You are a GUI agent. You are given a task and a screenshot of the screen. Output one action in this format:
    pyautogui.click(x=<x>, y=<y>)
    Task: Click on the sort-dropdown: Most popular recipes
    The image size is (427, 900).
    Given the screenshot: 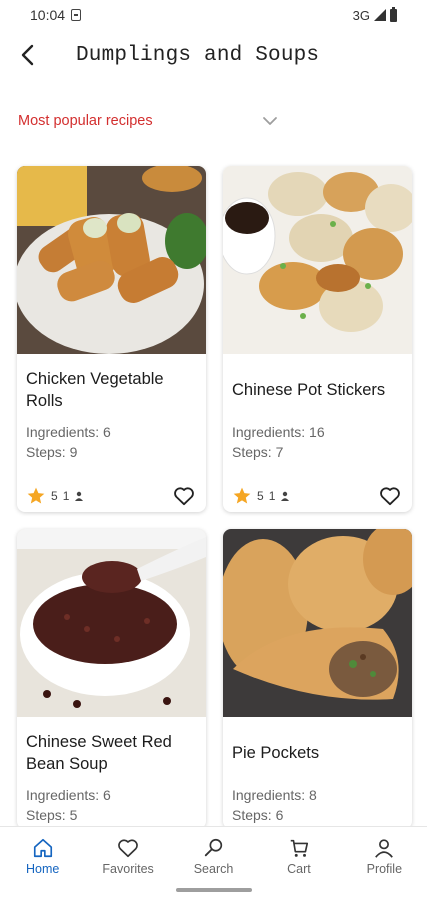 What is the action you would take?
    pyautogui.click(x=148, y=121)
    